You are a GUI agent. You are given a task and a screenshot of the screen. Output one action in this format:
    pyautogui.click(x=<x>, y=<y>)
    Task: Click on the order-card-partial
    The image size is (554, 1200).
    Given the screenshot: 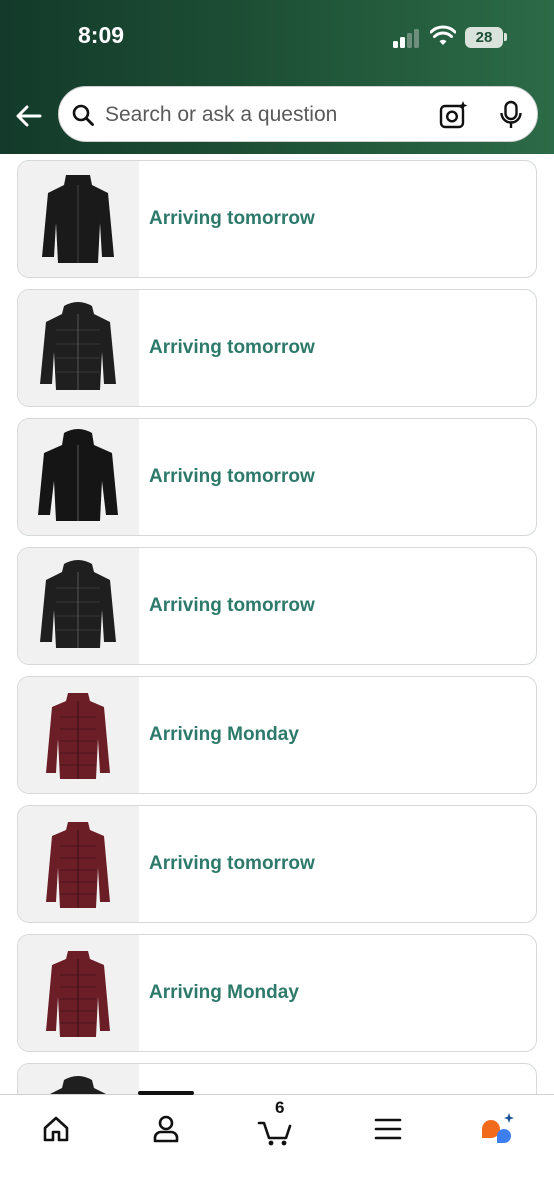 What is the action you would take?
    pyautogui.click(x=277, y=1078)
    